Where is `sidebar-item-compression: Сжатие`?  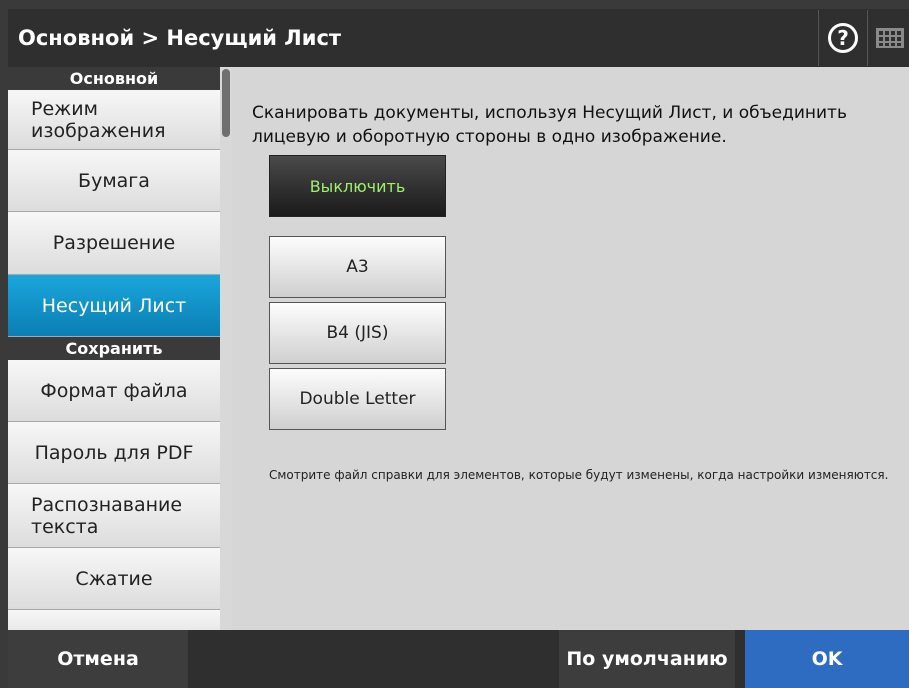 sidebar-item-compression: Сжатие is located at coordinates (114, 579).